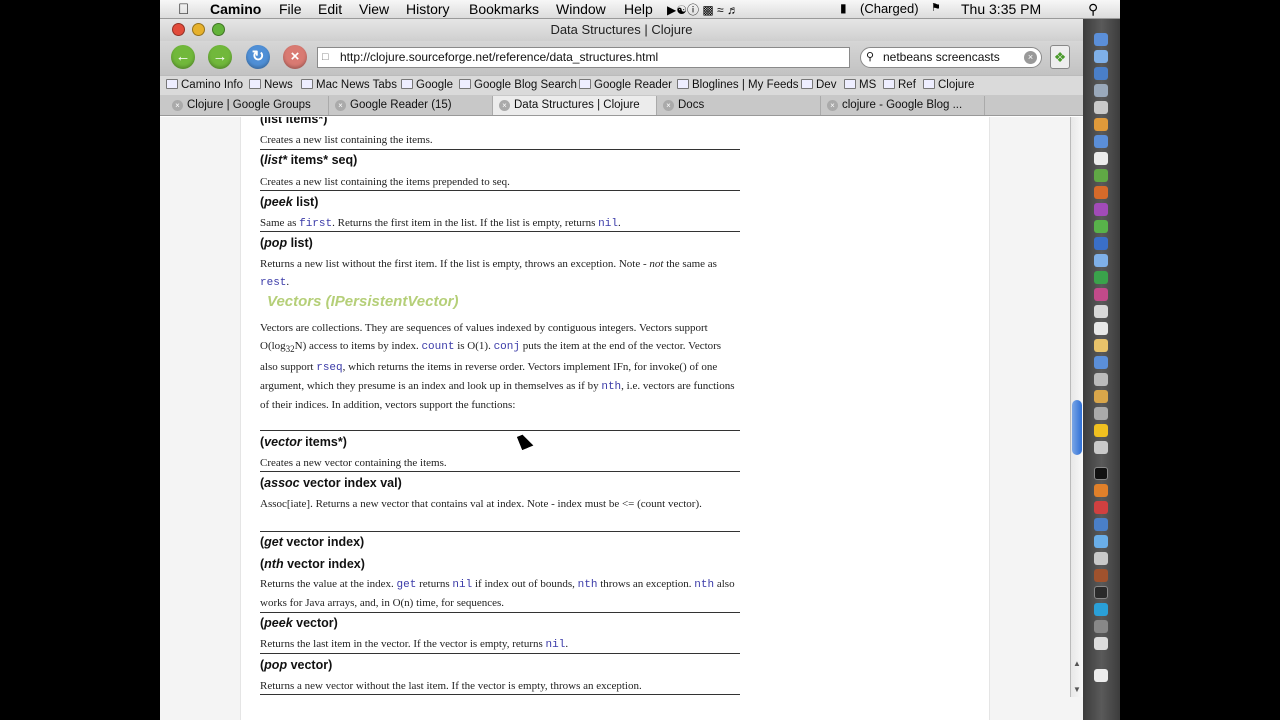 This screenshot has width=1280, height=720. Describe the element at coordinates (437, 347) in the screenshot. I see `code-link: count` at that location.